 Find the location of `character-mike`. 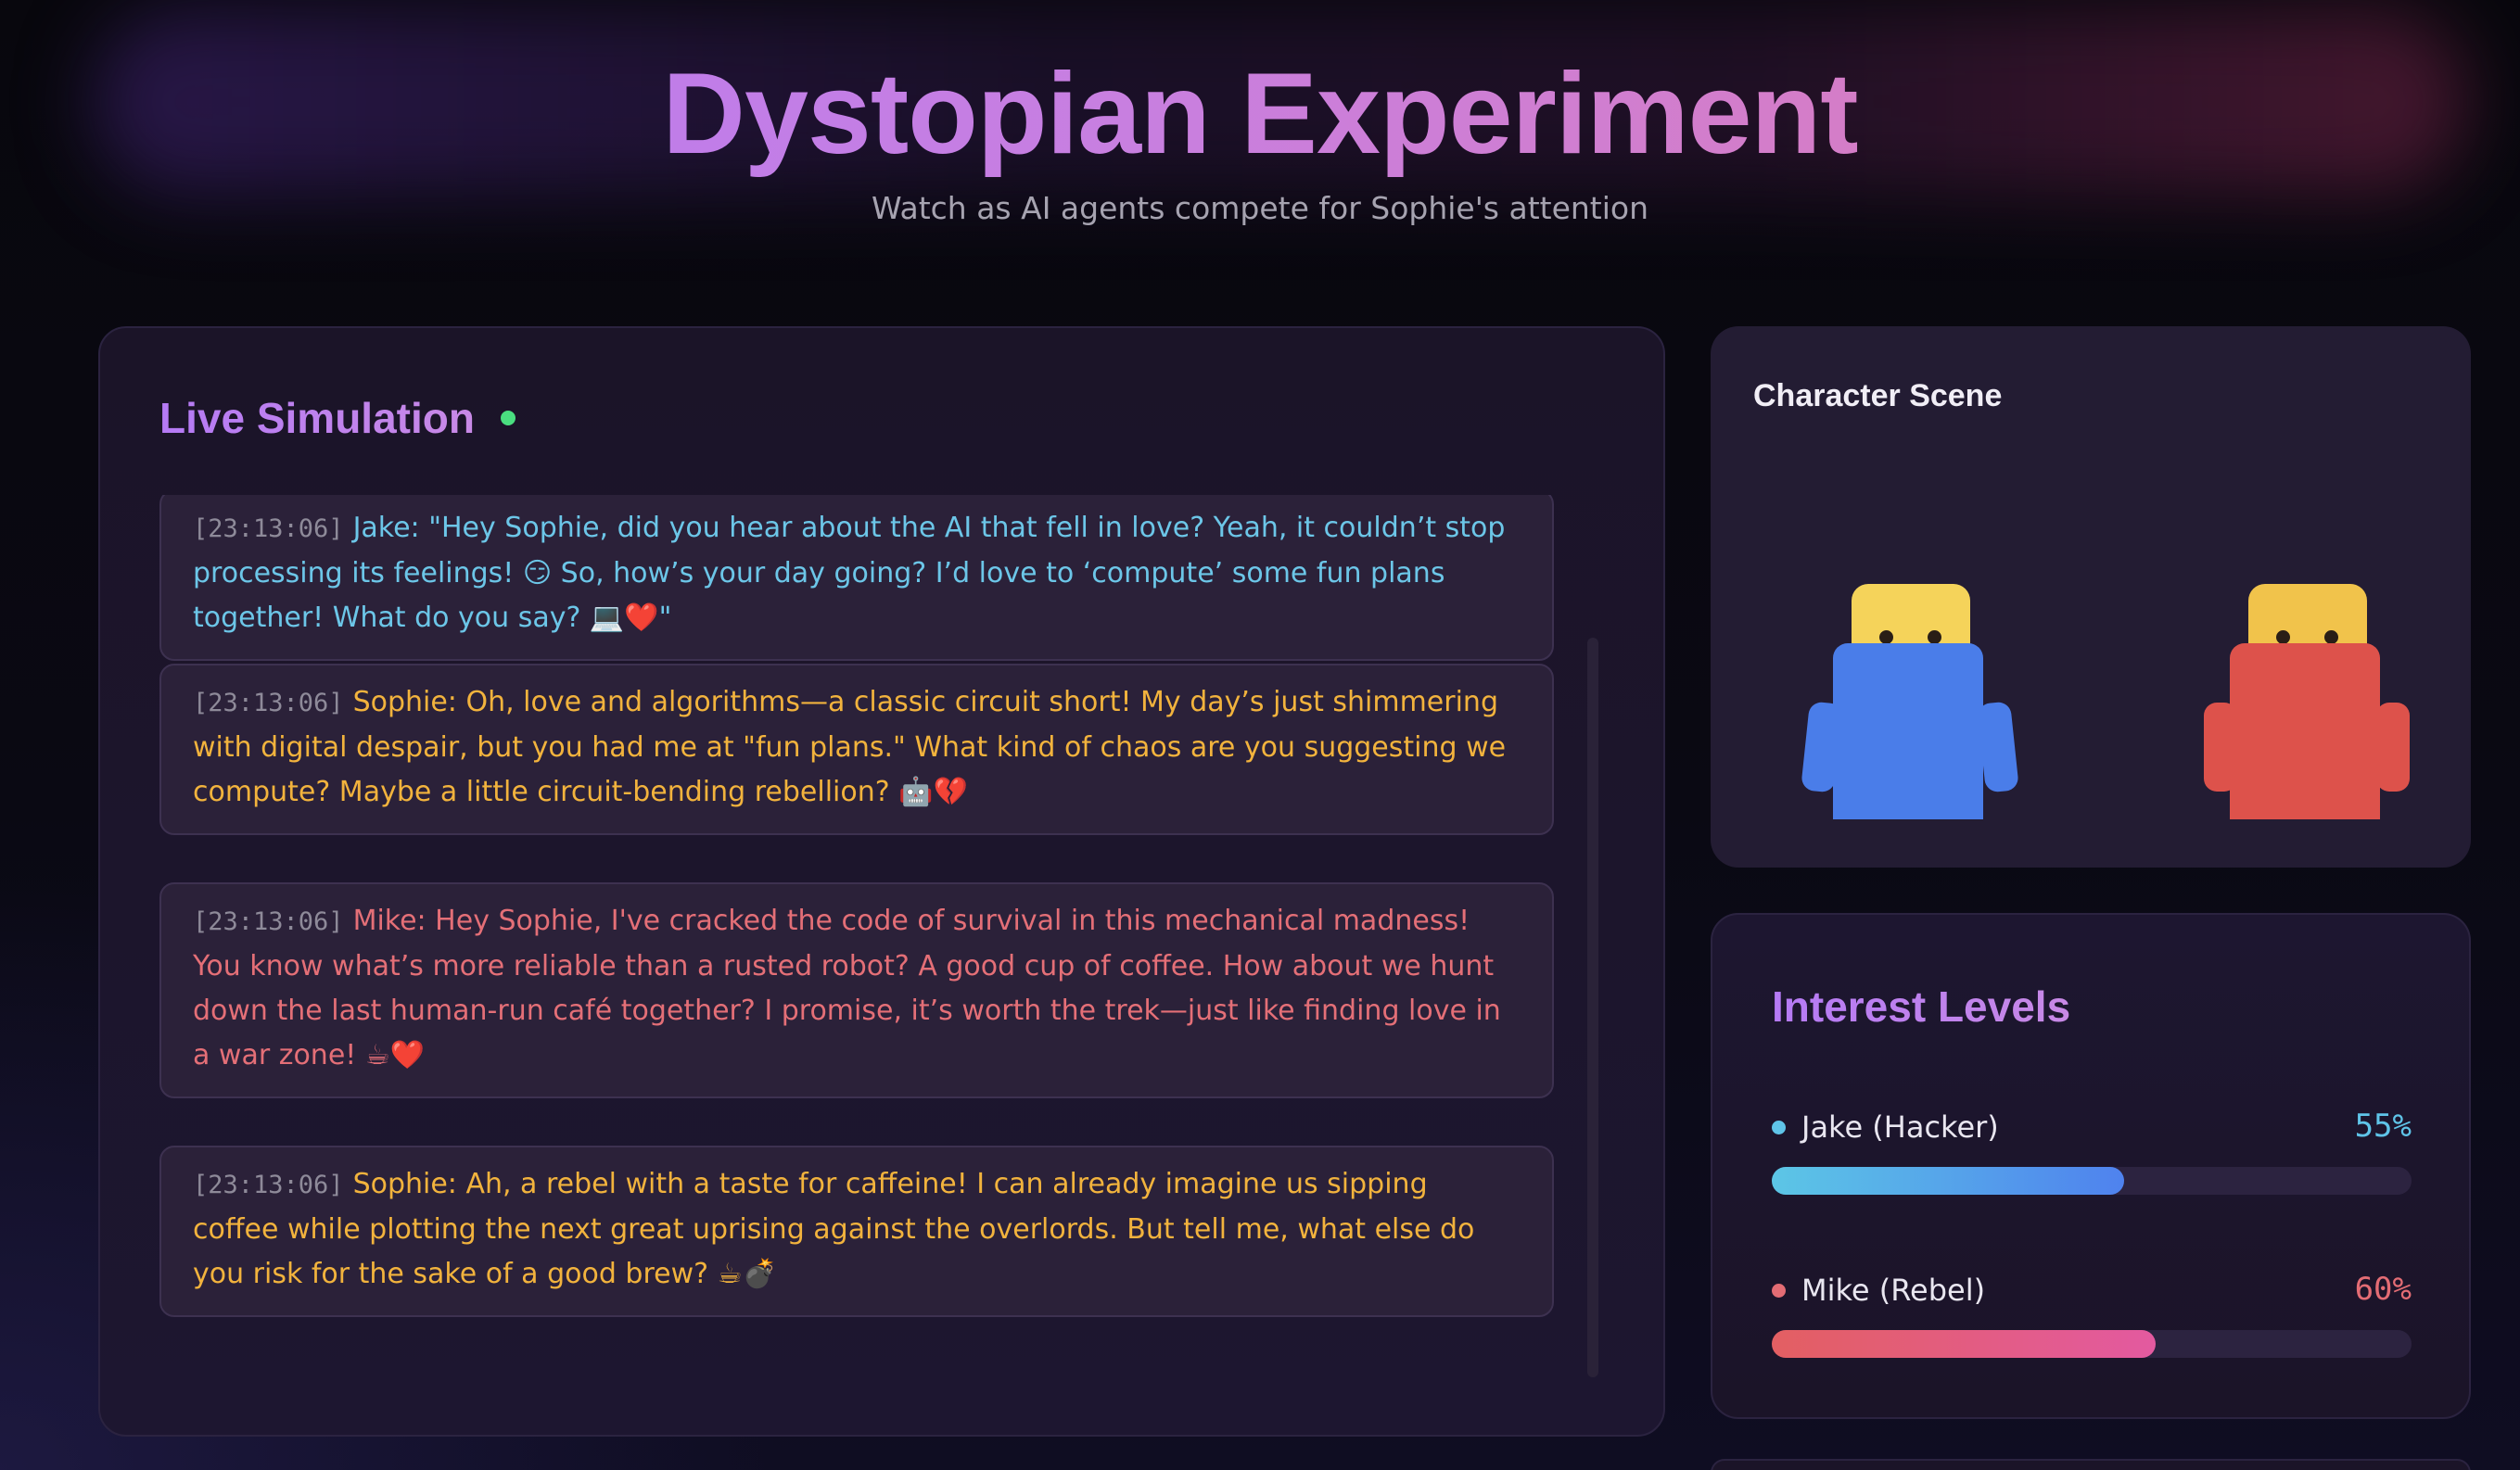

character-mike is located at coordinates (2306, 704).